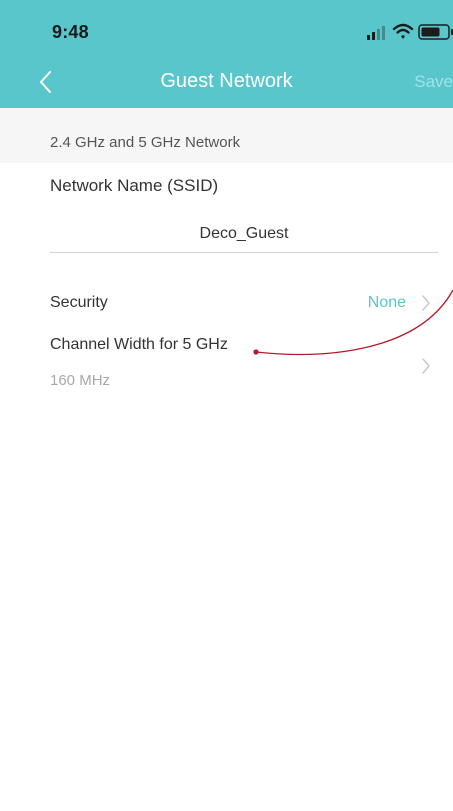  I want to click on status-icons, so click(408, 32).